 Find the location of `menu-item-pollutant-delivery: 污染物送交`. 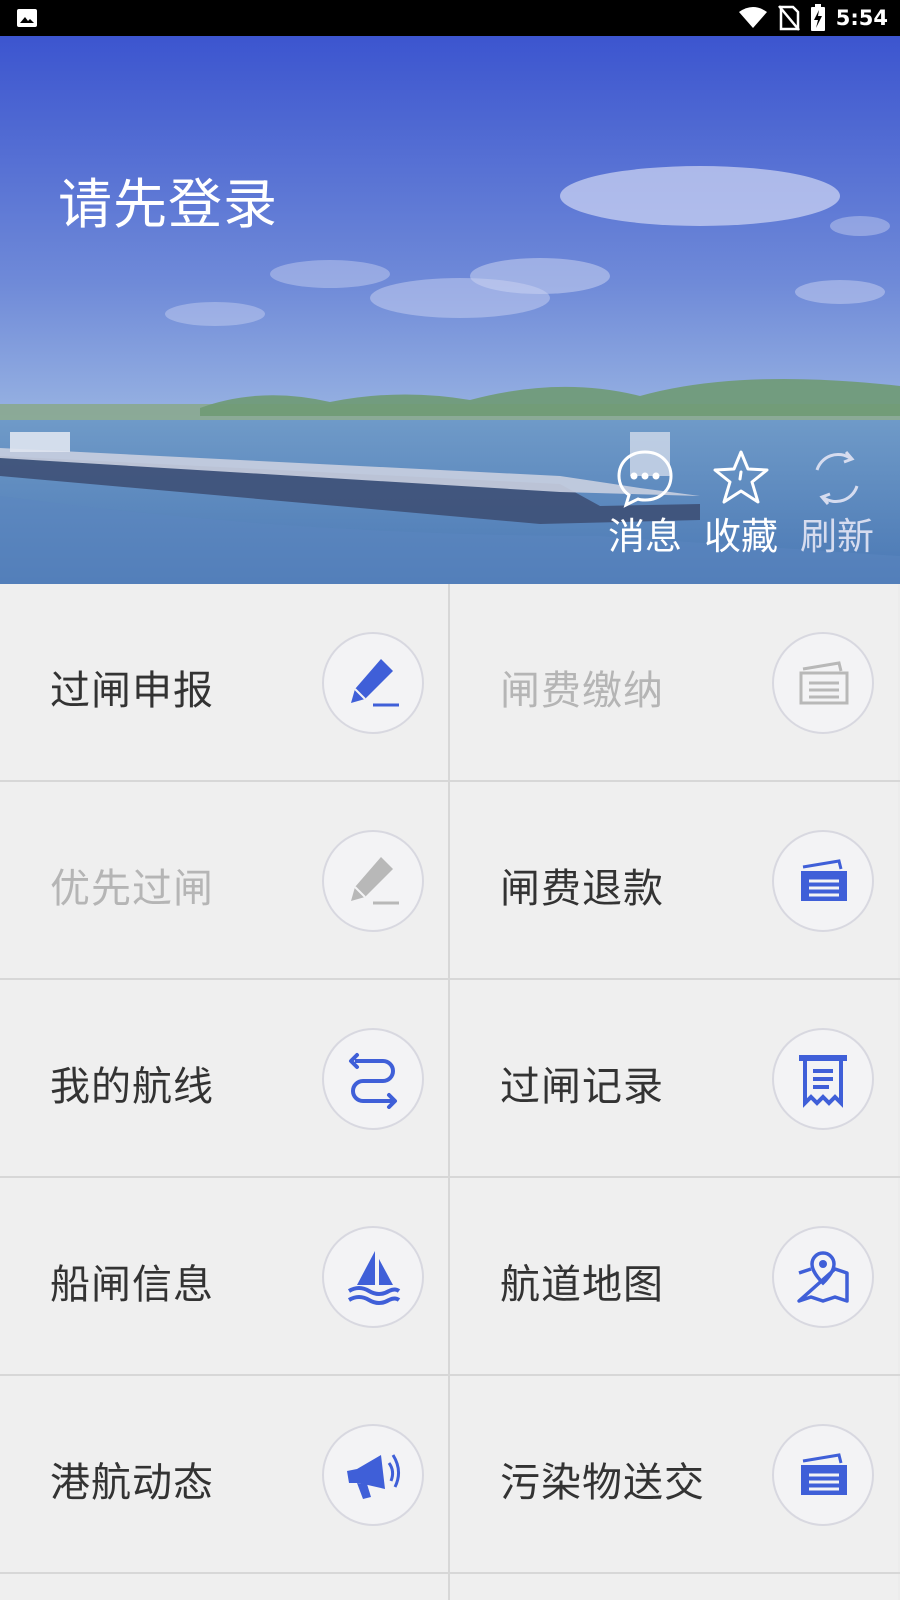

menu-item-pollutant-delivery: 污染物送交 is located at coordinates (674, 1474).